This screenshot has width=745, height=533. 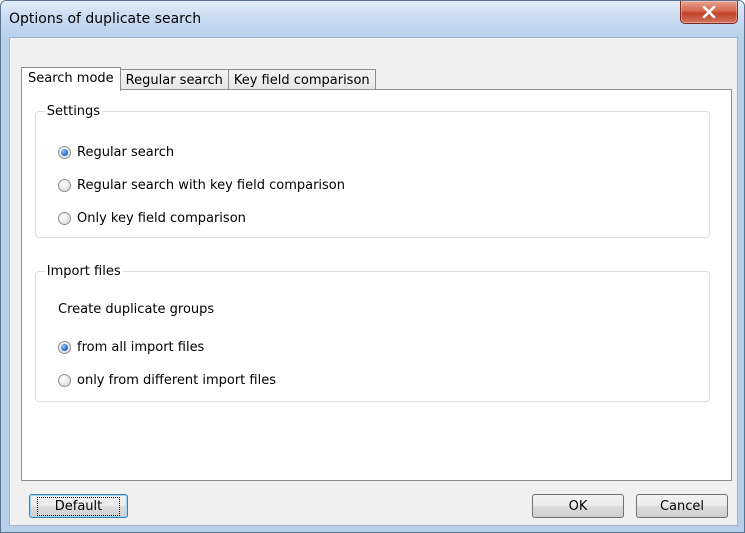 I want to click on close-icon, so click(x=709, y=12).